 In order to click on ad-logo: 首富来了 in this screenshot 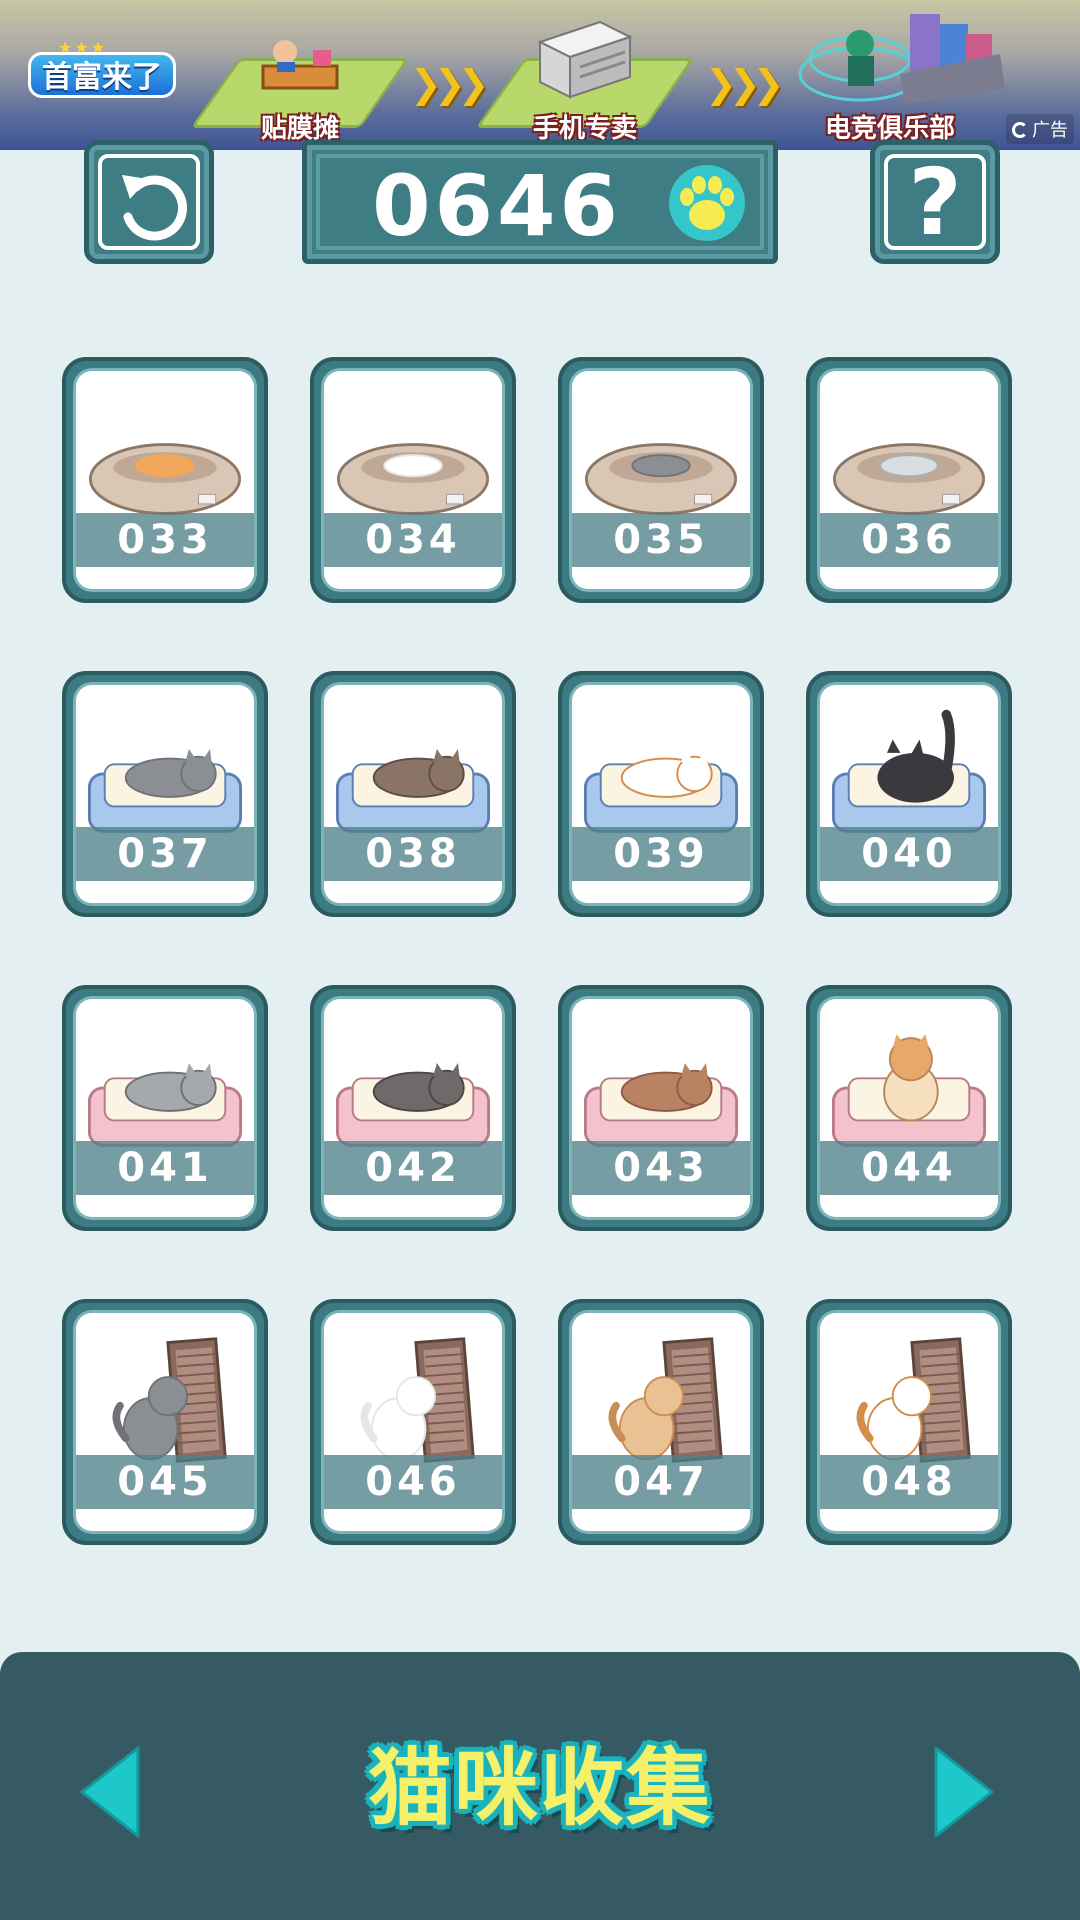, I will do `click(102, 75)`.